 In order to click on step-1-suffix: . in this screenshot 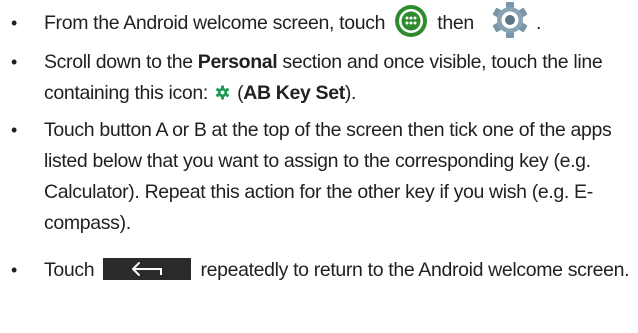, I will do `click(539, 23)`.